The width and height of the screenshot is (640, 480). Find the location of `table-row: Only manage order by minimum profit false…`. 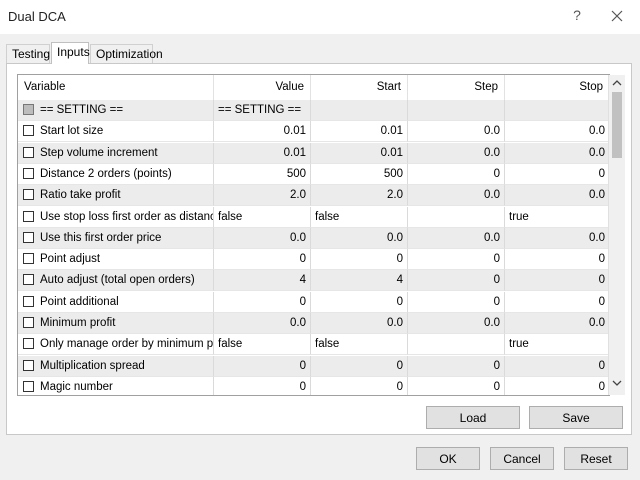

table-row: Only manage order by minimum profit false… is located at coordinates (313, 345).